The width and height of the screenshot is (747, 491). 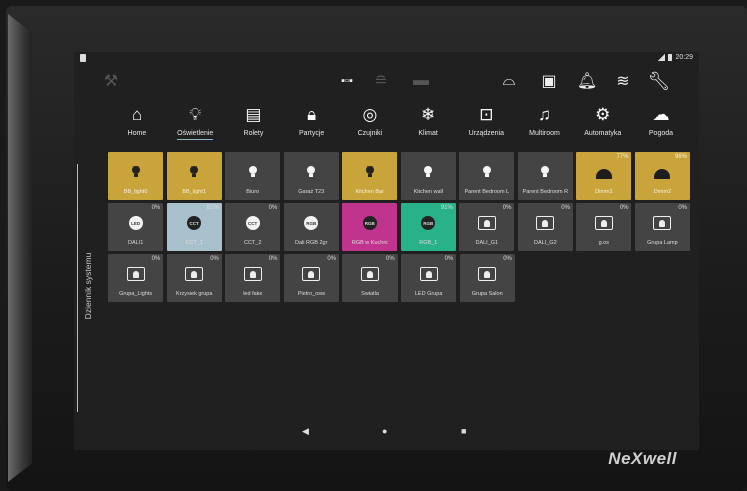 I want to click on light-tile: · · Kitchen Bar, so click(x=370, y=176).